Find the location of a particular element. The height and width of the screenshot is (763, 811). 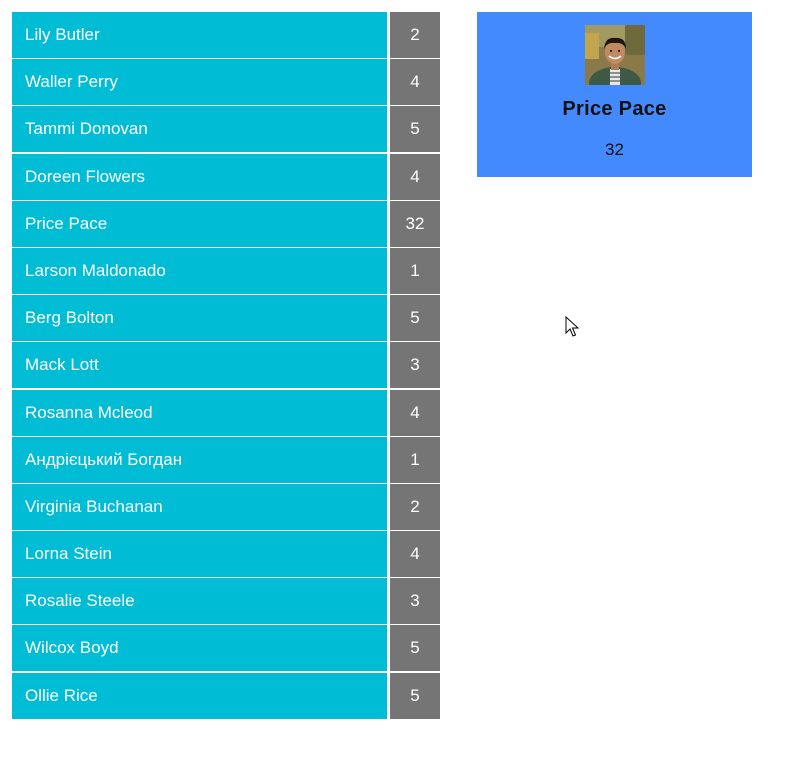

list-item: Rosanna Mcleod 4 is located at coordinates (226, 412).